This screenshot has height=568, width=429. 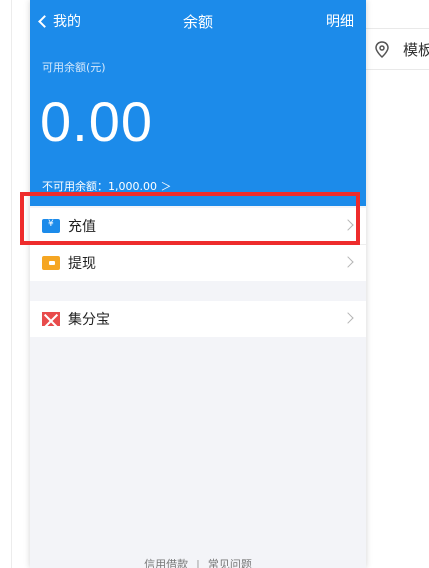 I want to click on withdraw-icon, so click(x=51, y=263).